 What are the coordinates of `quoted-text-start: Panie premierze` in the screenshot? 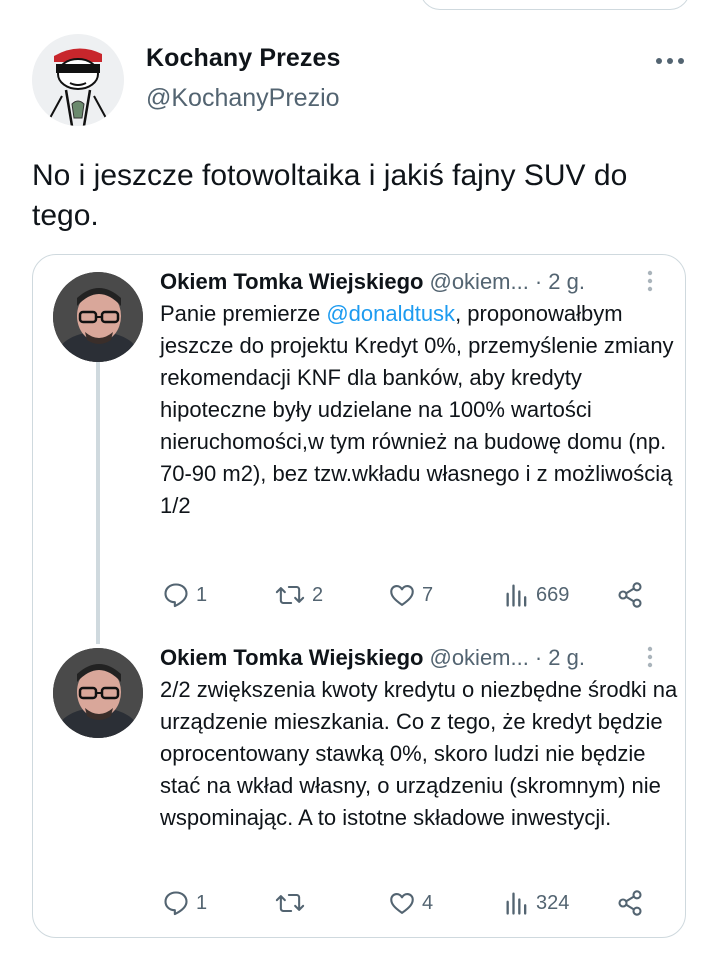 It's located at (243, 313).